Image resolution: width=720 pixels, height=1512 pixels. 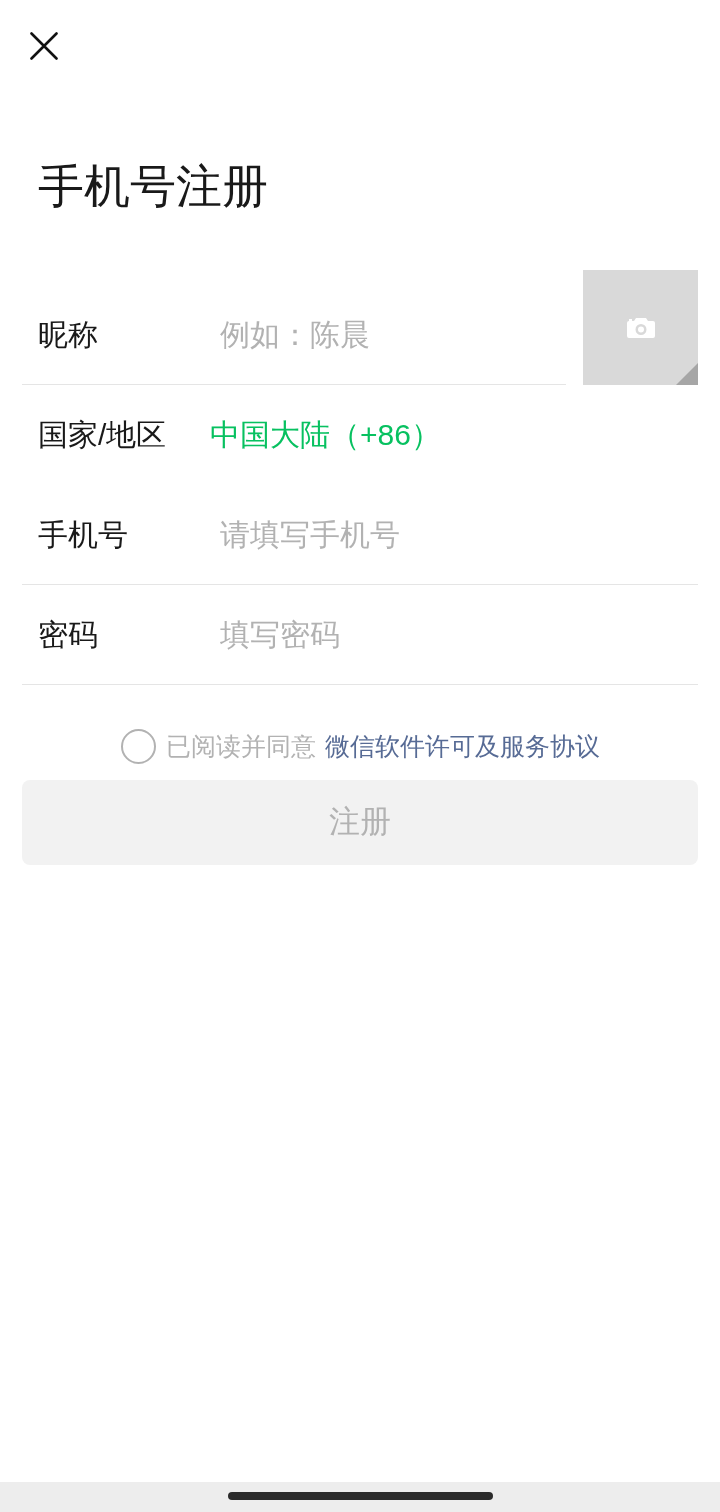 I want to click on field-label: 密码, so click(x=68, y=634).